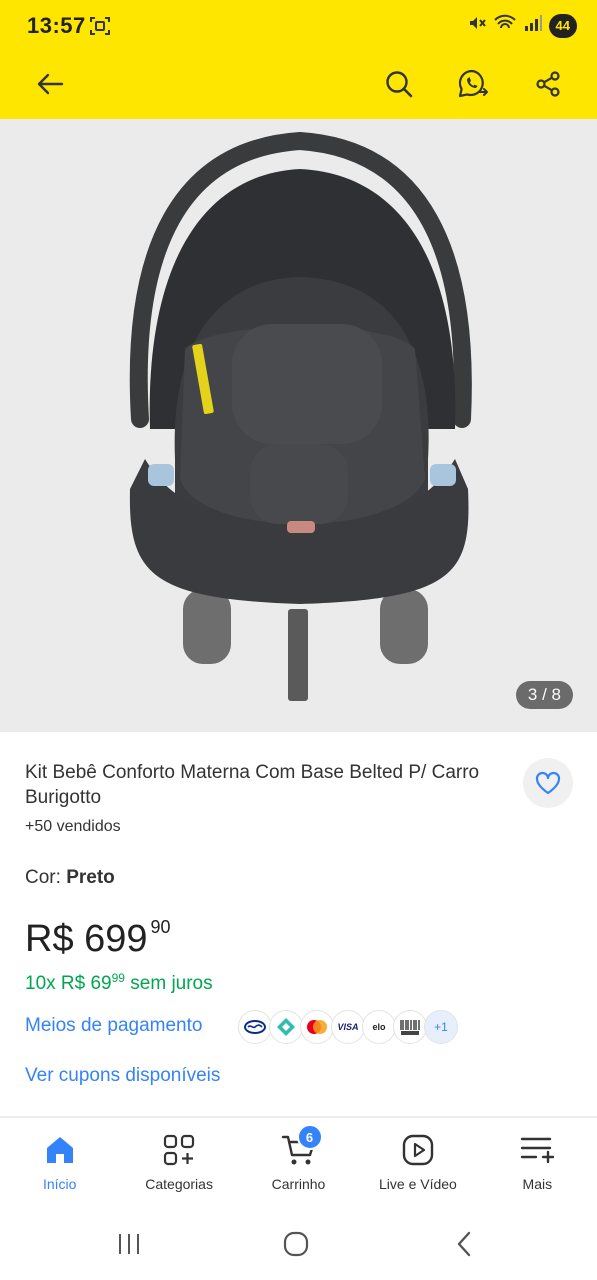  I want to click on tab-live-e-video: Live e Vídeo, so click(417, 1163).